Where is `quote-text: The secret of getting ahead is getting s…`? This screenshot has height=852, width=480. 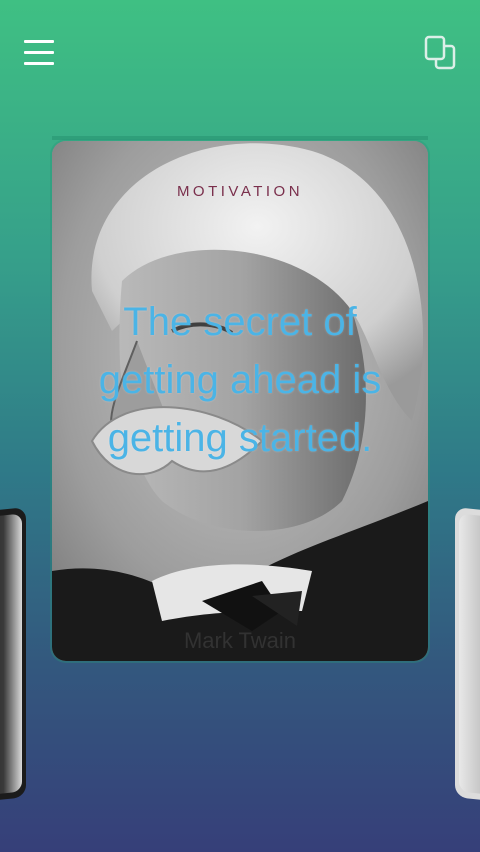 quote-text: The secret of getting ahead is getting s… is located at coordinates (240, 380).